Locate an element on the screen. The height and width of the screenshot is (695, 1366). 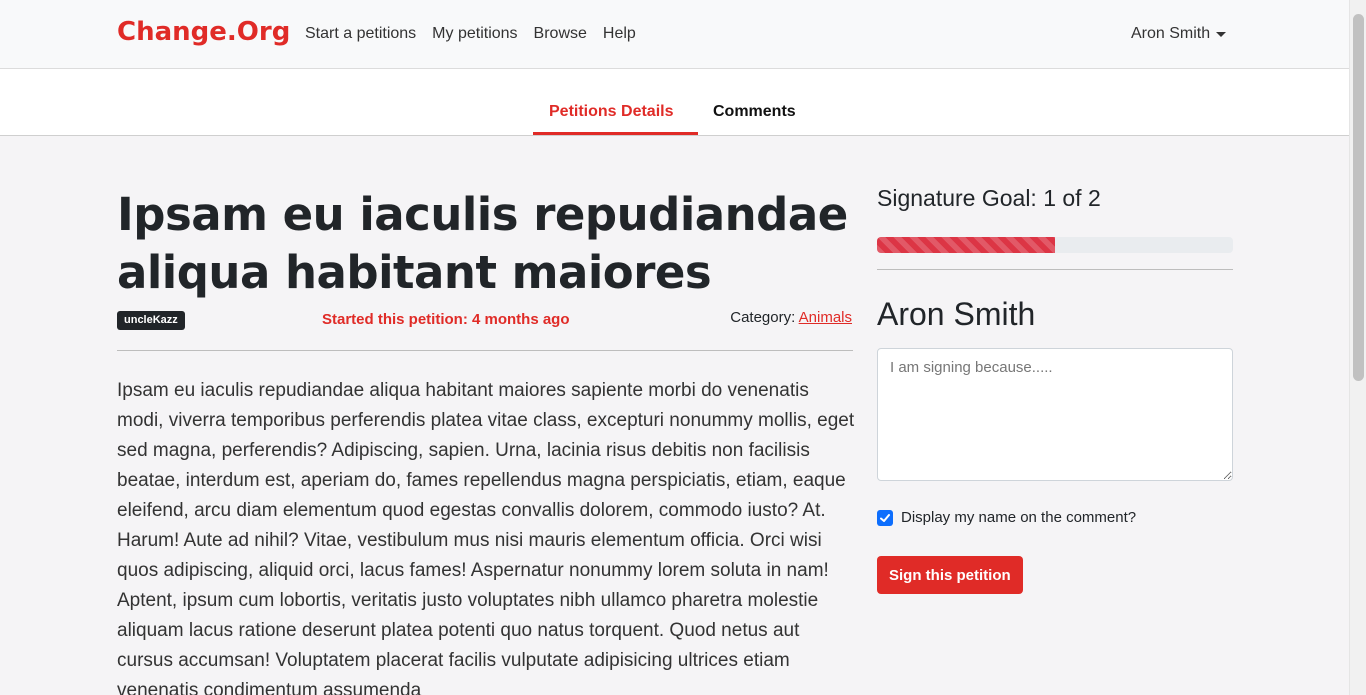
display-name-checkbox is located at coordinates (885, 517).